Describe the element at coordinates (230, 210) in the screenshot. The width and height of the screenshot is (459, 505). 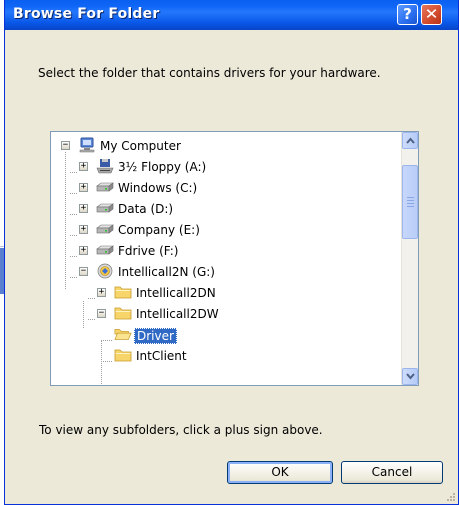
I see `tree-item-data-drive: + Data (D:)` at that location.